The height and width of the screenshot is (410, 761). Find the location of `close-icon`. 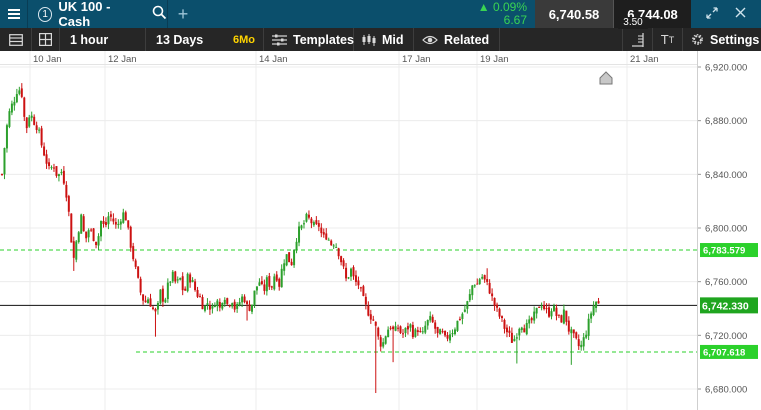

close-icon is located at coordinates (740, 14).